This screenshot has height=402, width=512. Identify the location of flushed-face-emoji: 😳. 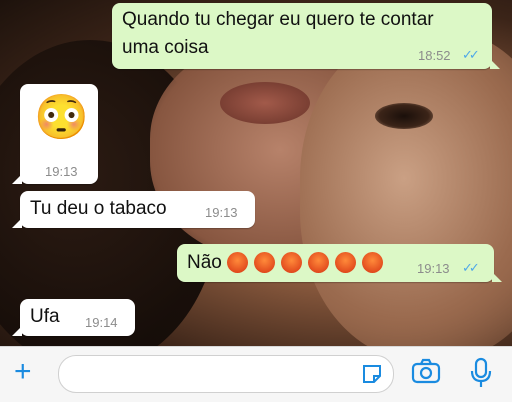
(61, 117).